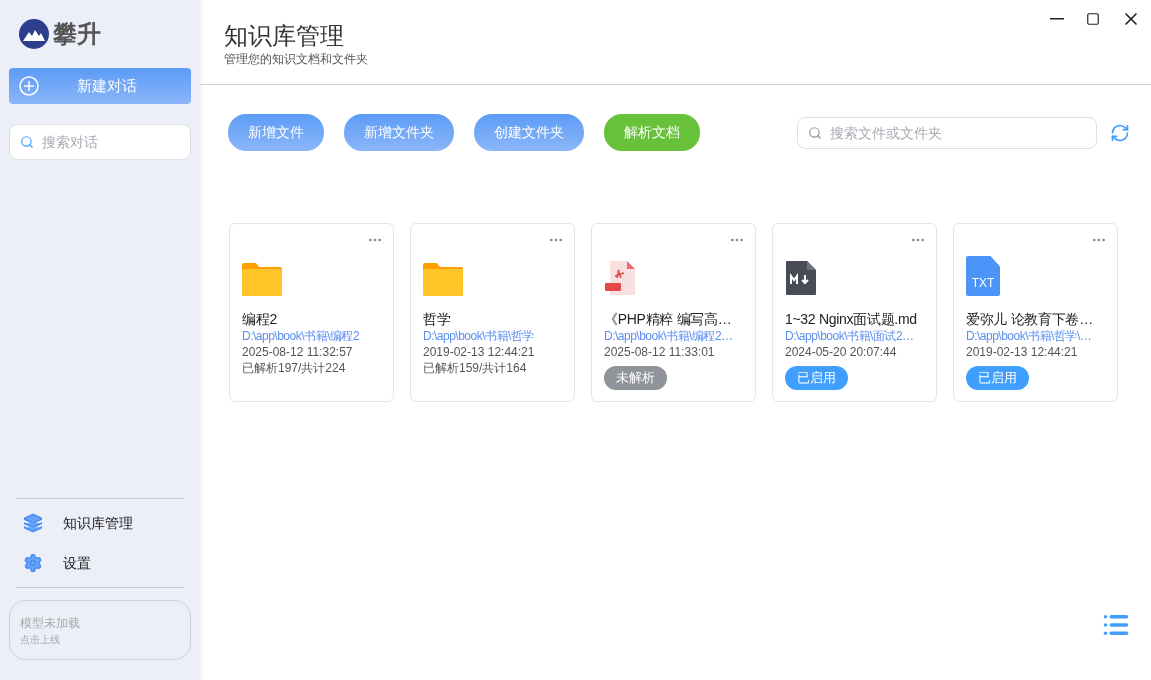 This screenshot has height=680, width=1151. Describe the element at coordinates (301, 336) in the screenshot. I see `file-path: D:\app\book\书籍\编程2` at that location.